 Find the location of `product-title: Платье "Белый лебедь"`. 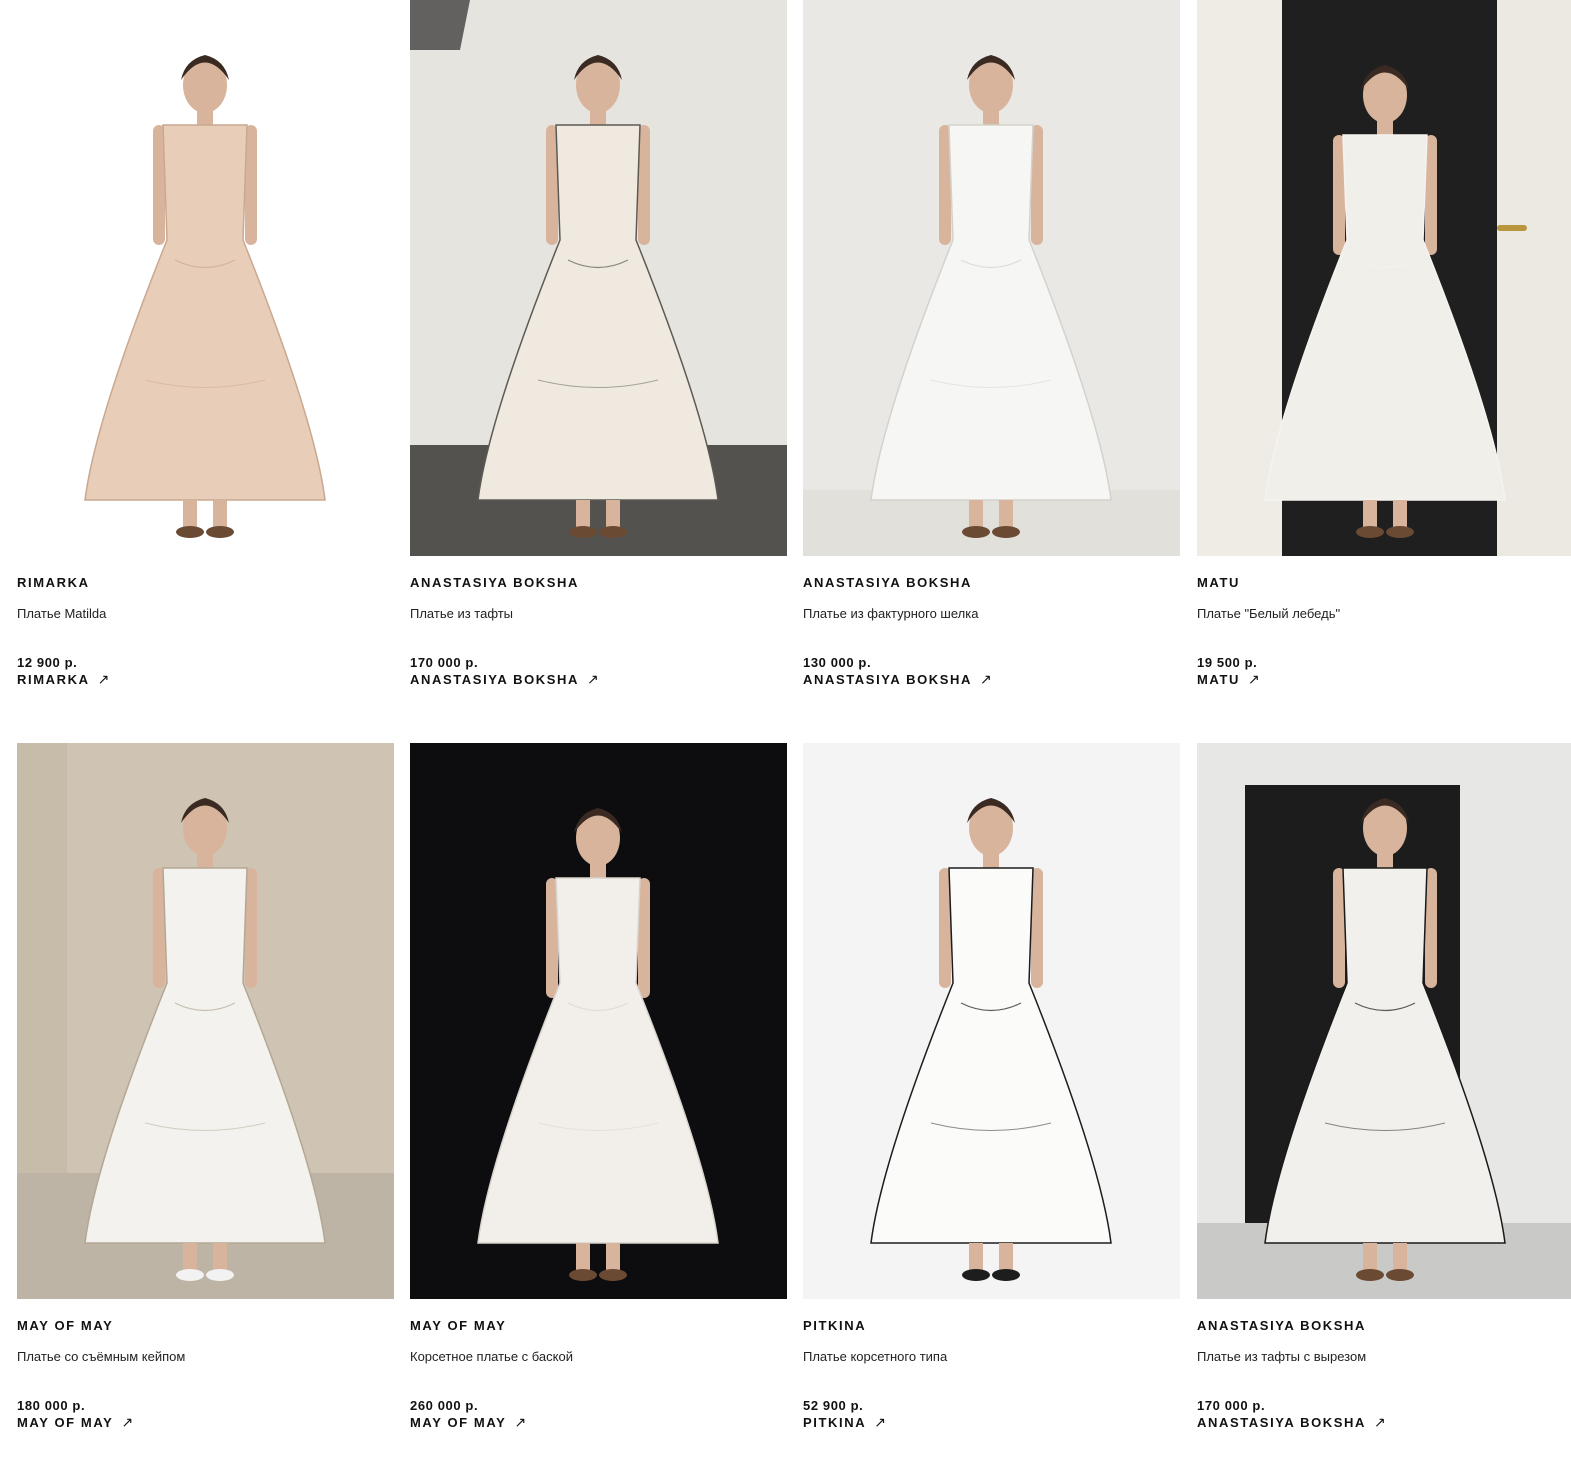

product-title: Платье "Белый лебедь" is located at coordinates (1268, 613).